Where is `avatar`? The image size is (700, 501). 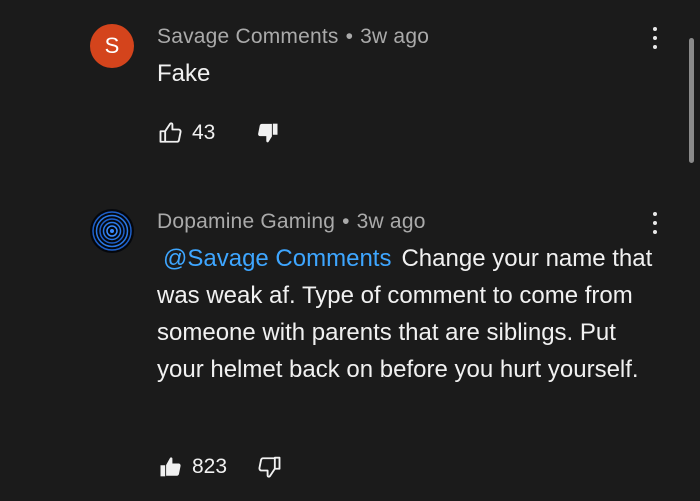 avatar is located at coordinates (112, 231).